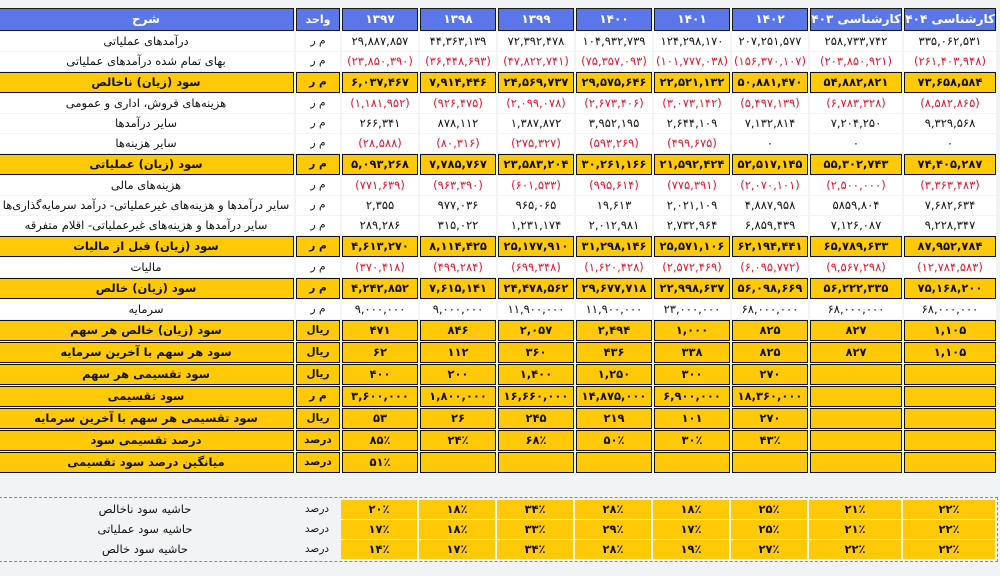  What do you see at coordinates (147, 396) in the screenshot?
I see `cell-description: سود تقسیمی` at bounding box center [147, 396].